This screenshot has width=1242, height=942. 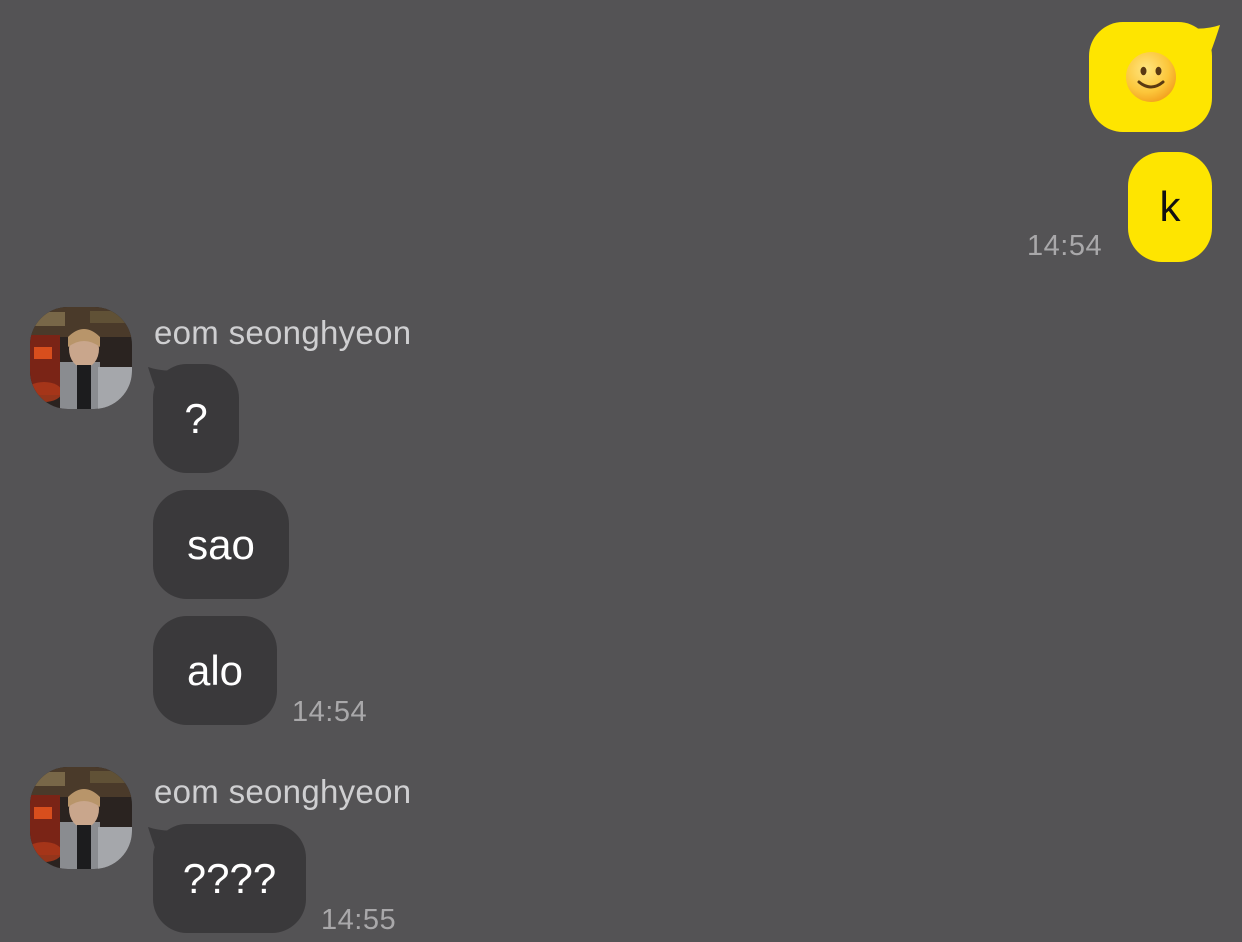 I want to click on outgoing-message-k: k, so click(x=1170, y=207).